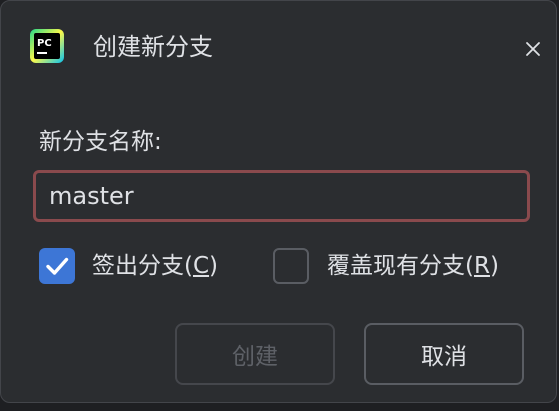 This screenshot has height=411, width=559. I want to click on checkmark-icon, so click(57, 266).